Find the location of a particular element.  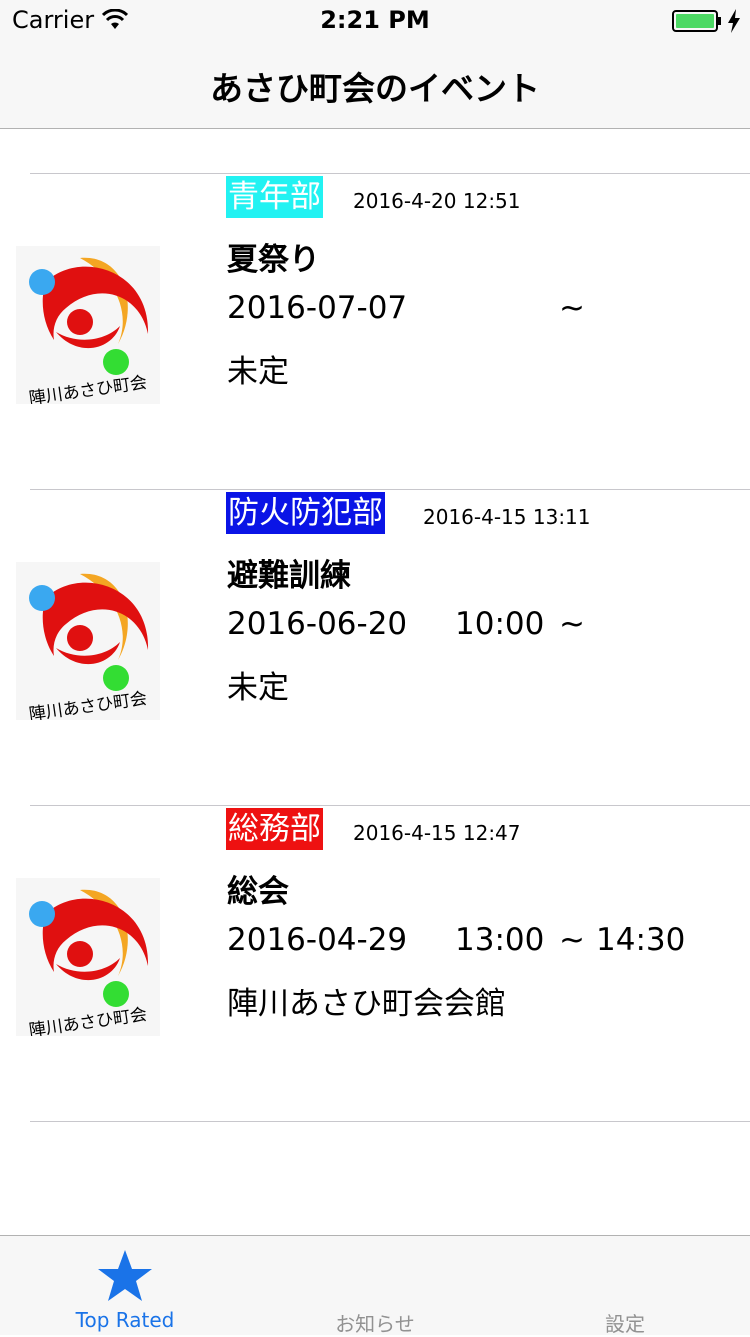

page-title: あさひ町会のイベント is located at coordinates (375, 88).